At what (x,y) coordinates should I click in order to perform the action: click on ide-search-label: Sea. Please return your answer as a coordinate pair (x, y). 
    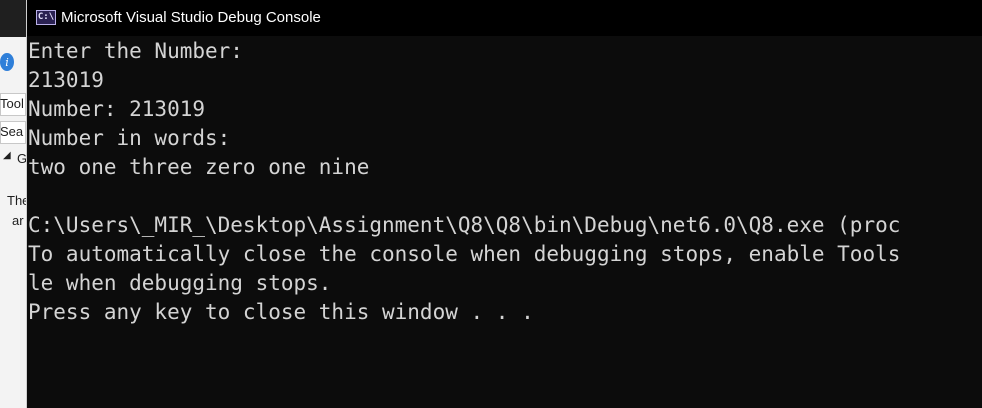
    Looking at the image, I should click on (12, 131).